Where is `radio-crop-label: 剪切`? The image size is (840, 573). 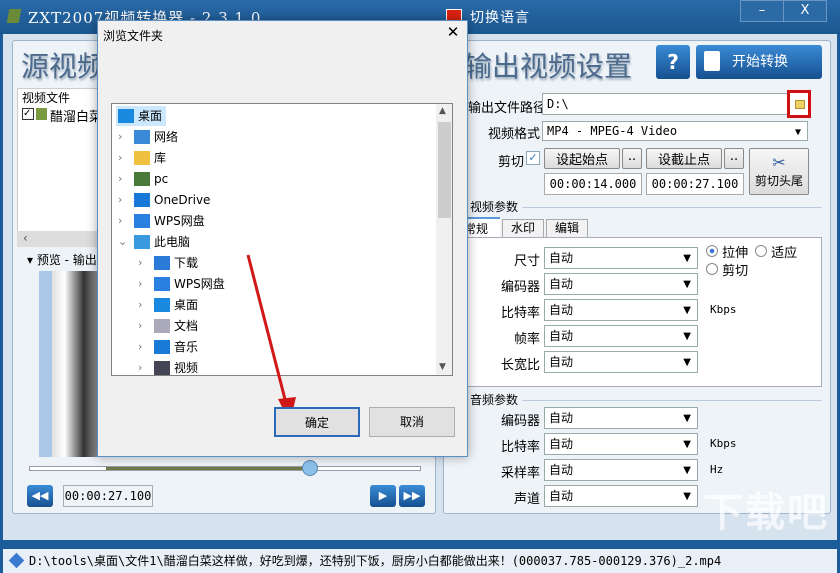
radio-crop-label: 剪切 is located at coordinates (735, 271).